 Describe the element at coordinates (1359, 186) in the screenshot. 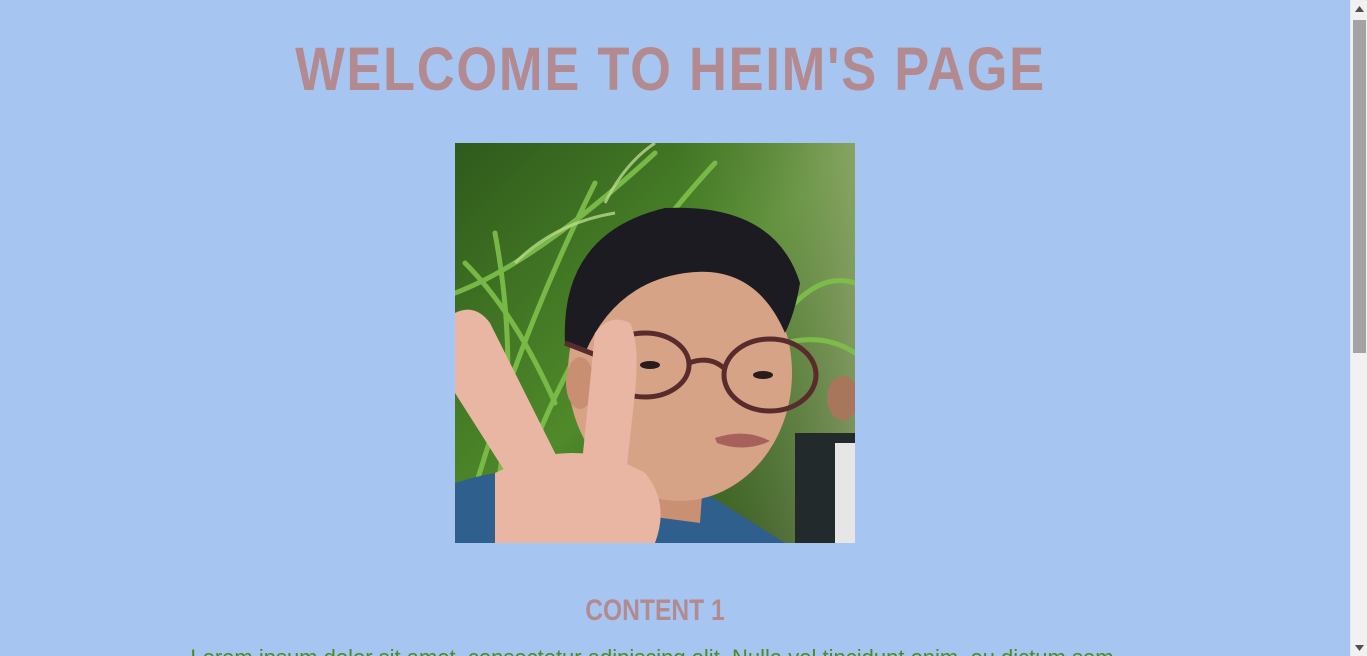

I see `scrollbar-thumb` at that location.